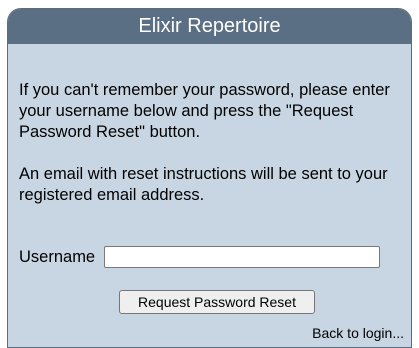 This screenshot has width=419, height=348. Describe the element at coordinates (57, 256) in the screenshot. I see `username-label: Username` at that location.